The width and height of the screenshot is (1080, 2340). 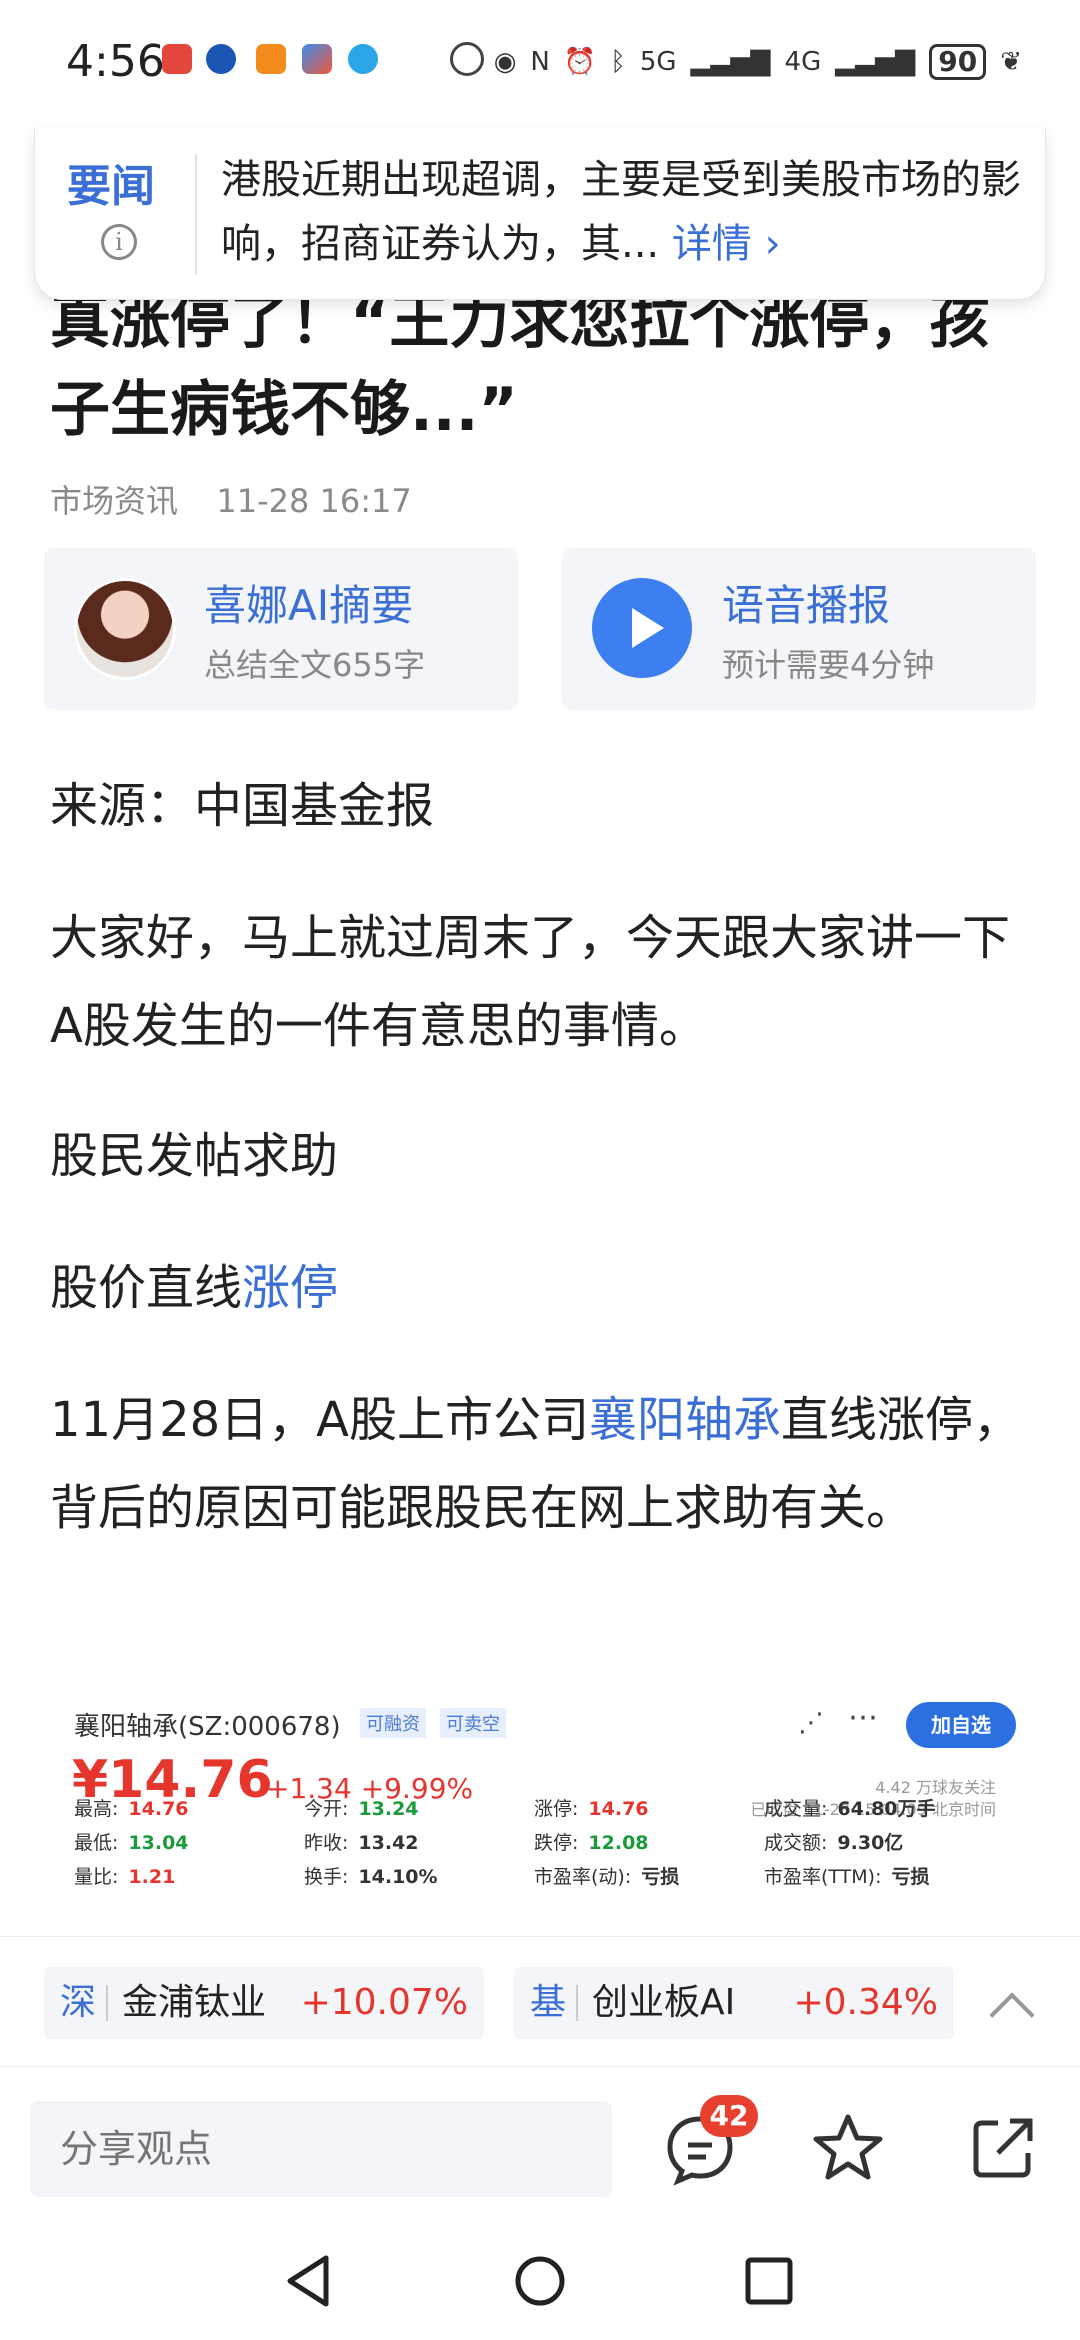 What do you see at coordinates (221, 59) in the screenshot?
I see `bank-app-icon` at bounding box center [221, 59].